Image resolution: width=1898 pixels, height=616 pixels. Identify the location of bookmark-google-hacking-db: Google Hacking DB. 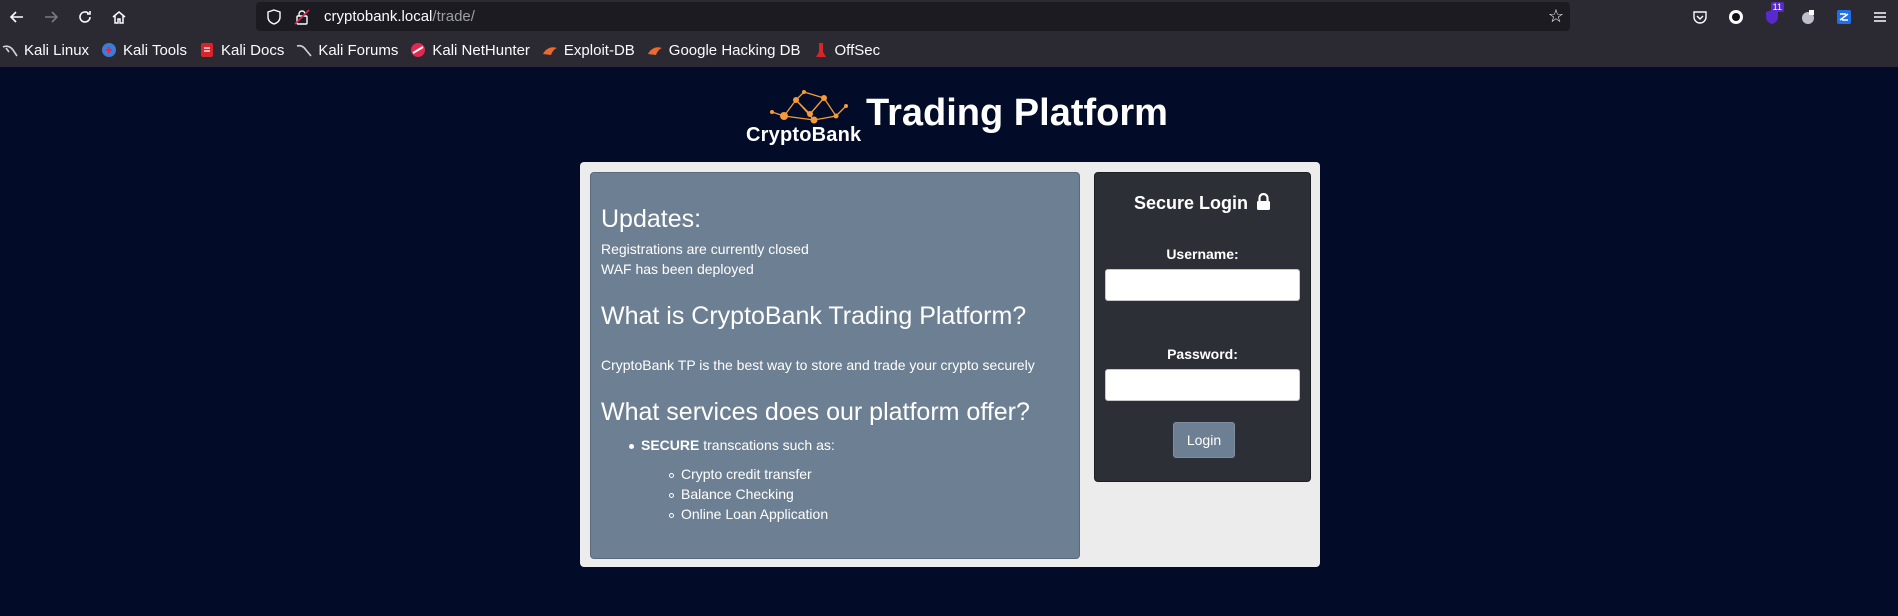
(724, 50).